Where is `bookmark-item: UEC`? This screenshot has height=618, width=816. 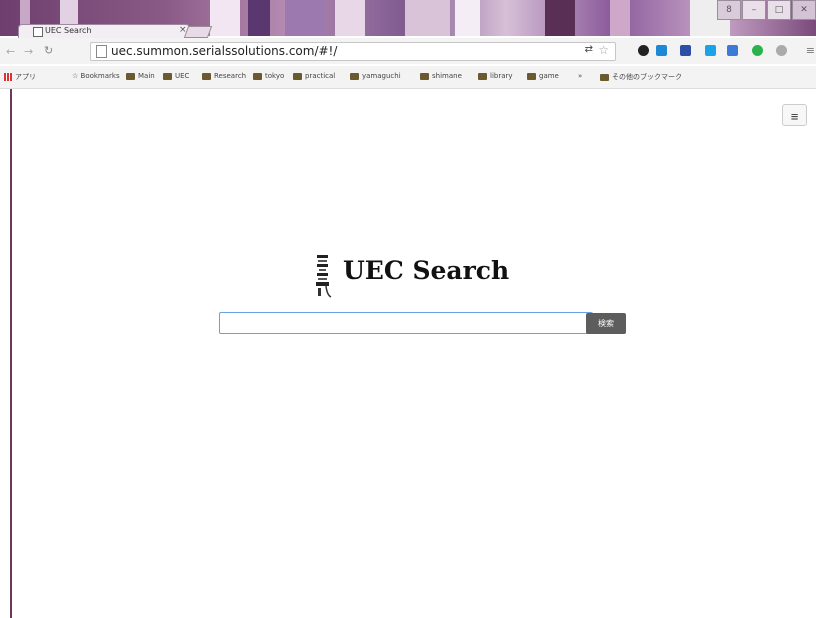 bookmark-item: UEC is located at coordinates (176, 76).